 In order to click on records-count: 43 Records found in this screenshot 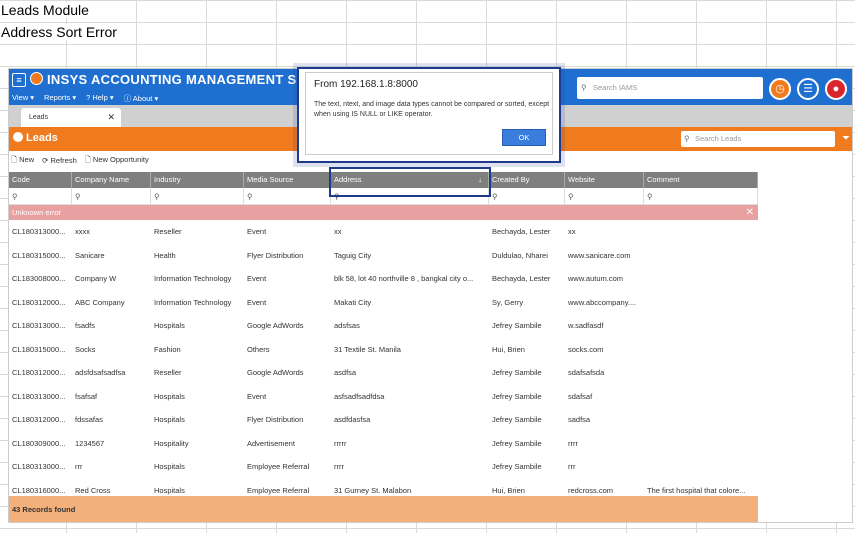, I will do `click(383, 509)`.